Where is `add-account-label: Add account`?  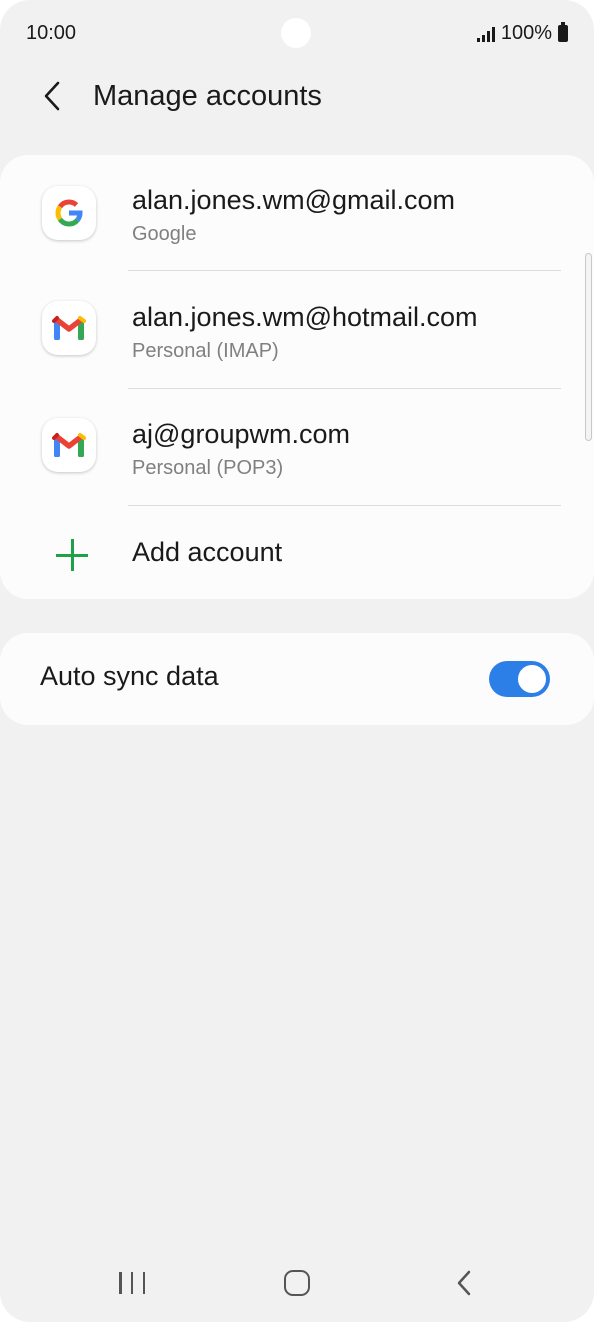
add-account-label: Add account is located at coordinates (207, 552).